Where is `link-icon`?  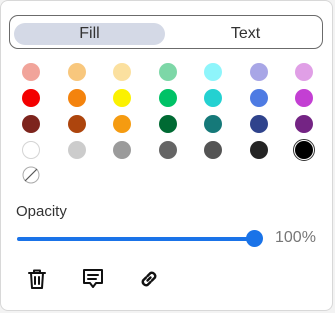 link-icon is located at coordinates (149, 279).